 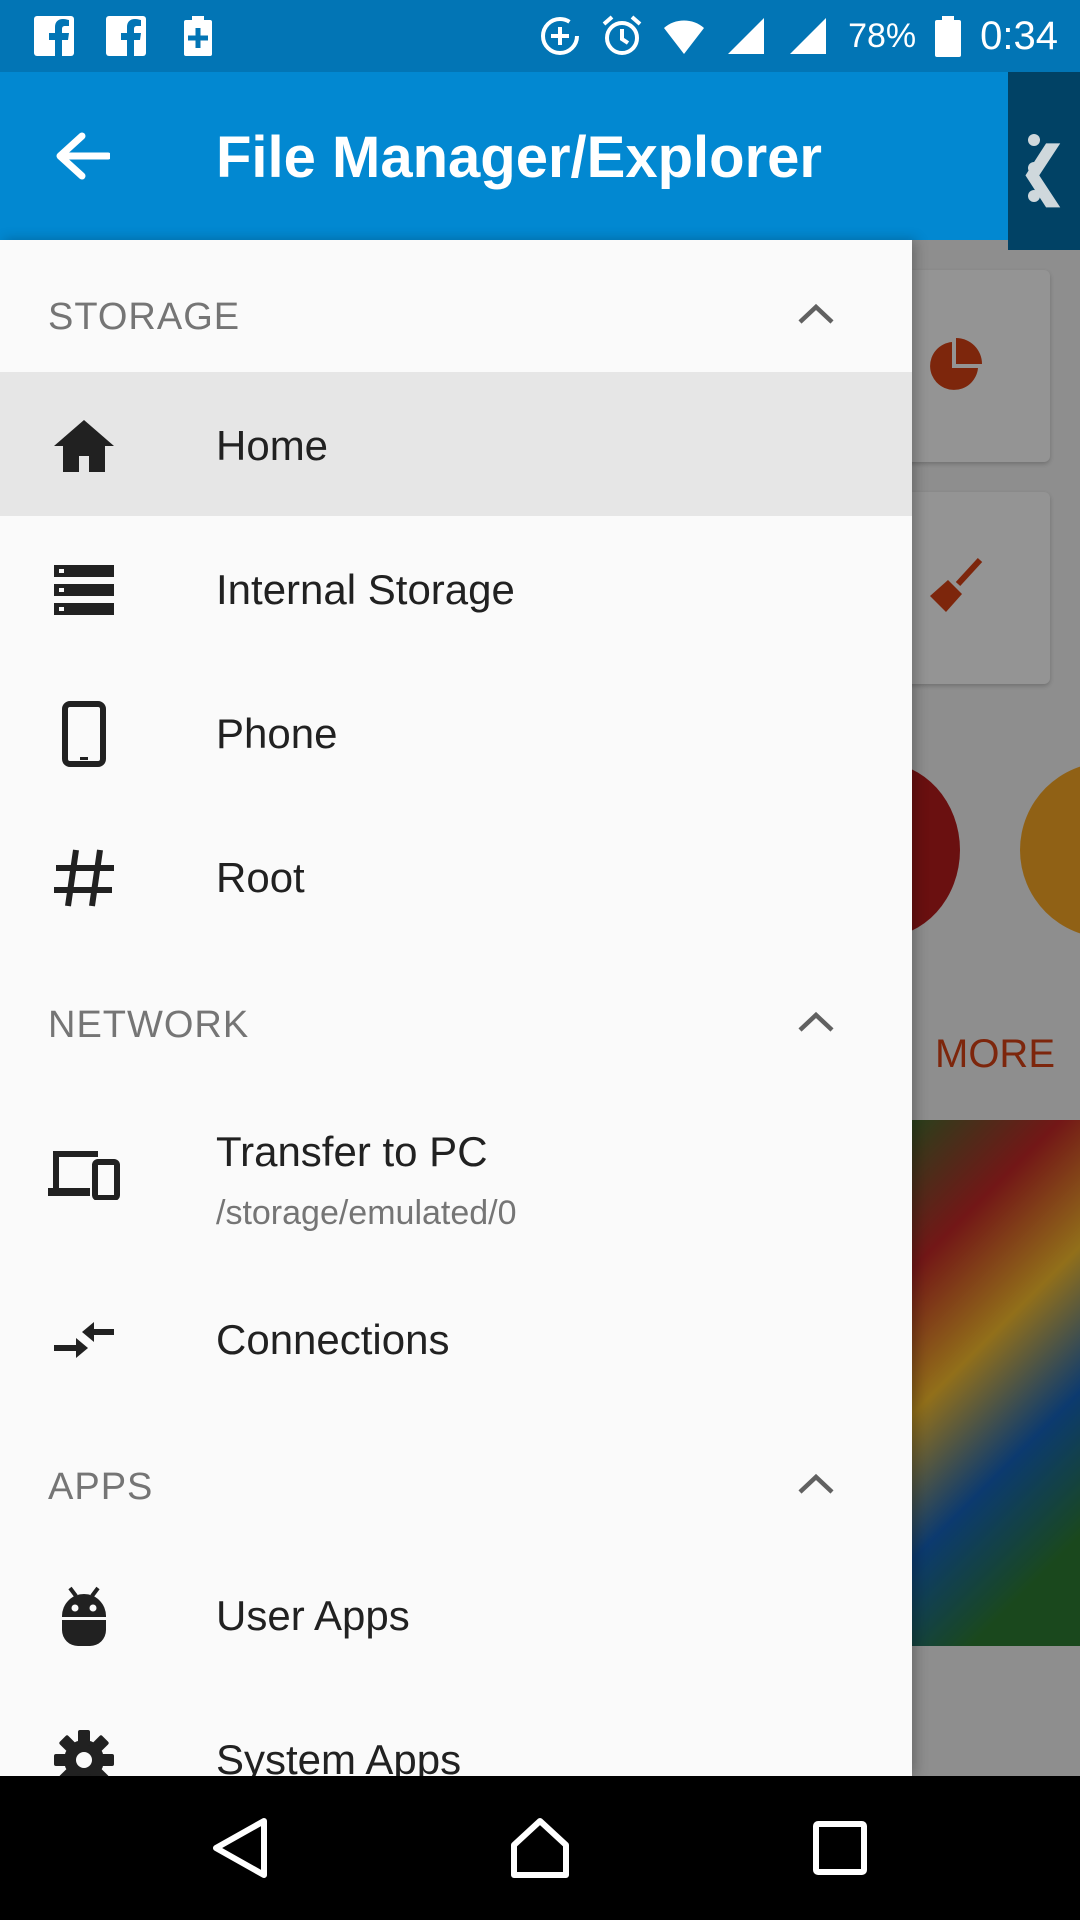 I want to click on wifi-icon, so click(x=684, y=37).